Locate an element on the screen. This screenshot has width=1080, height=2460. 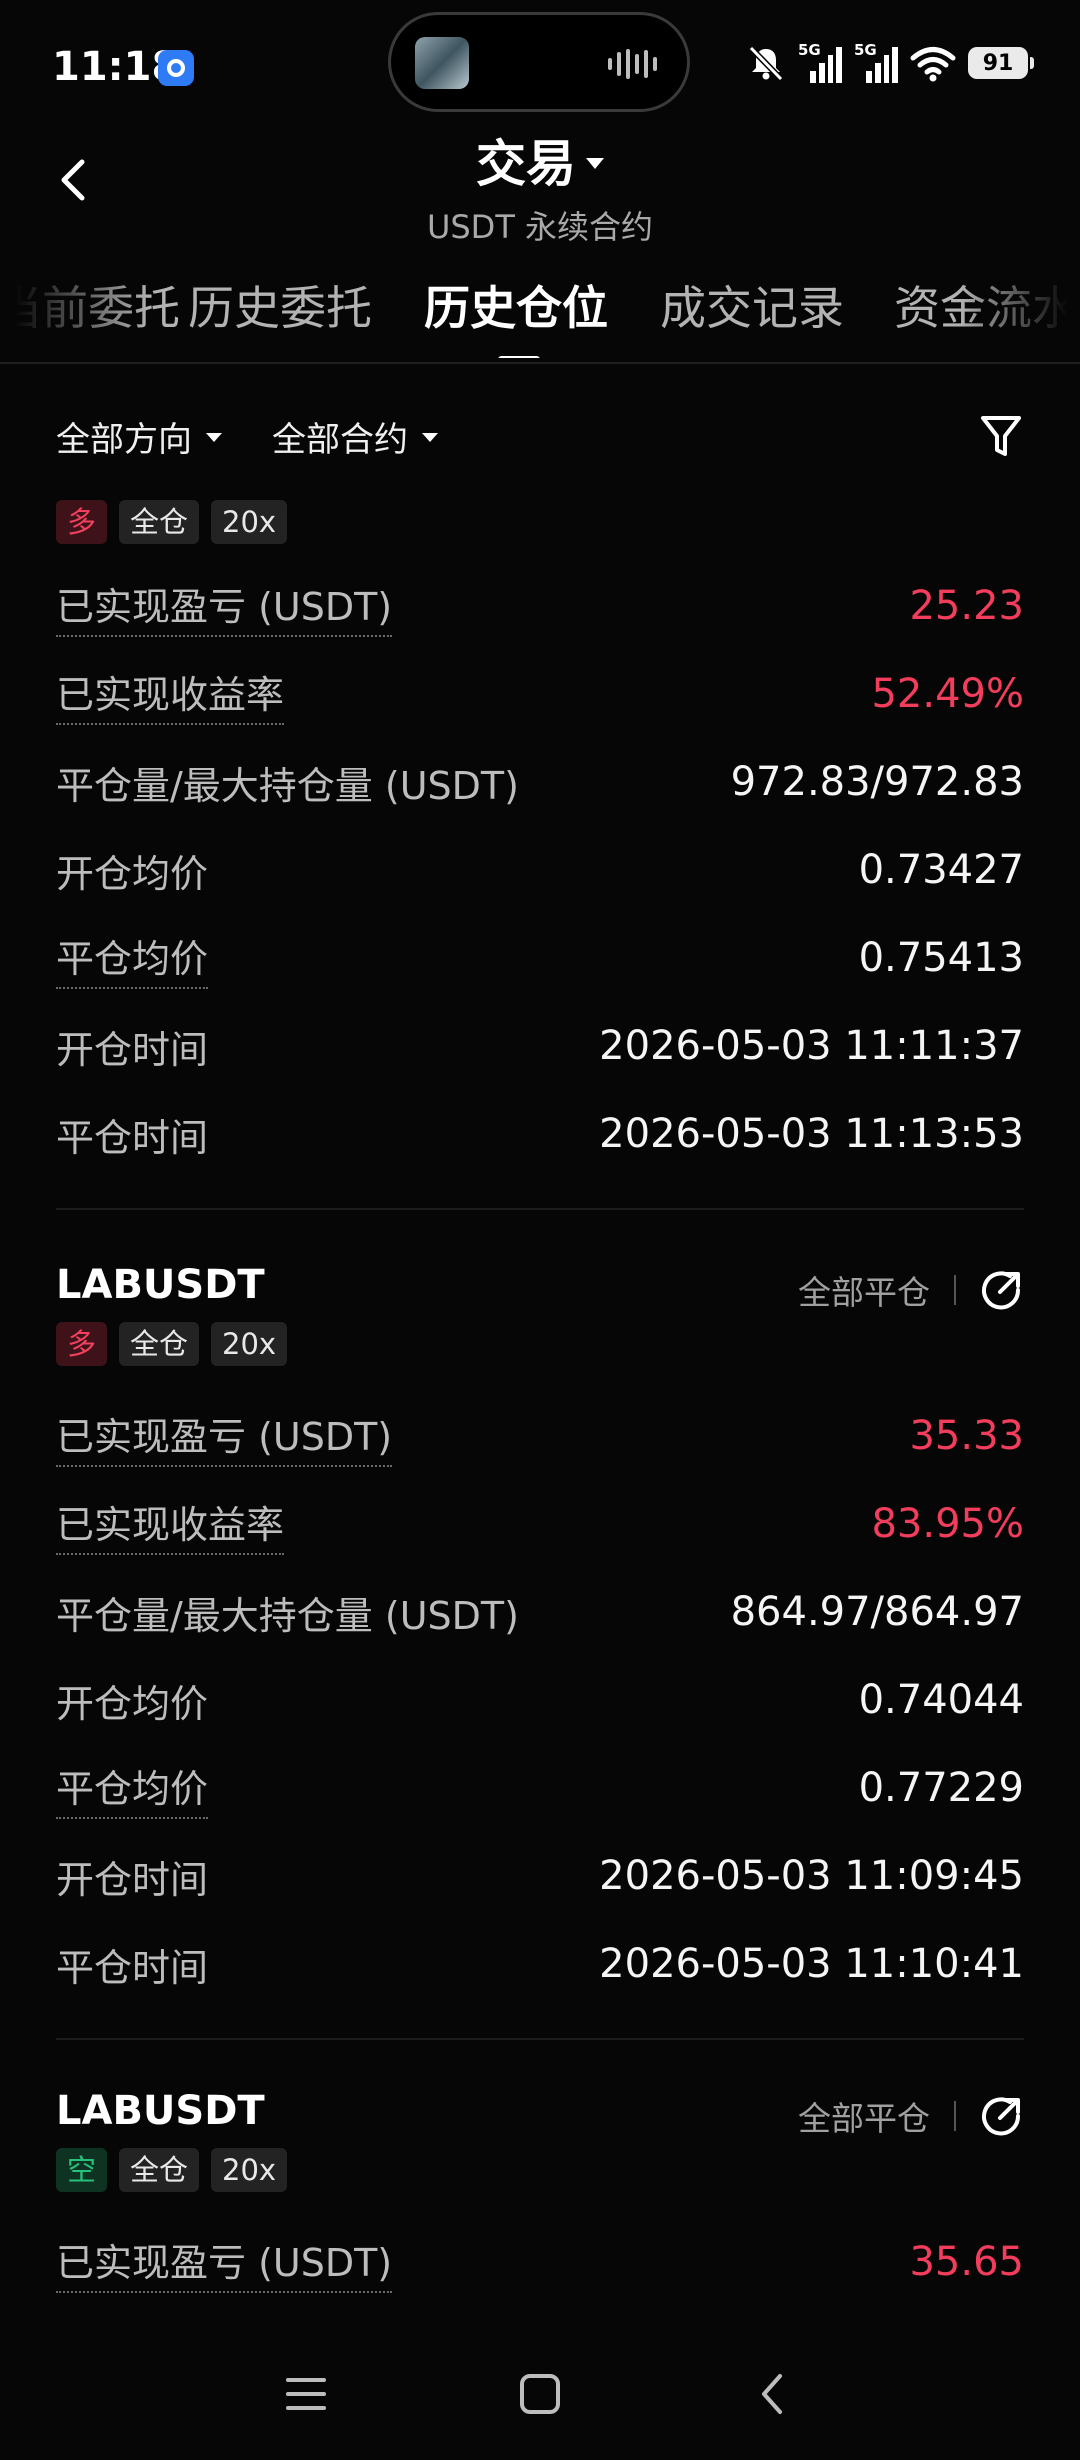
close-all-label: 全部平仓 is located at coordinates (864, 2118).